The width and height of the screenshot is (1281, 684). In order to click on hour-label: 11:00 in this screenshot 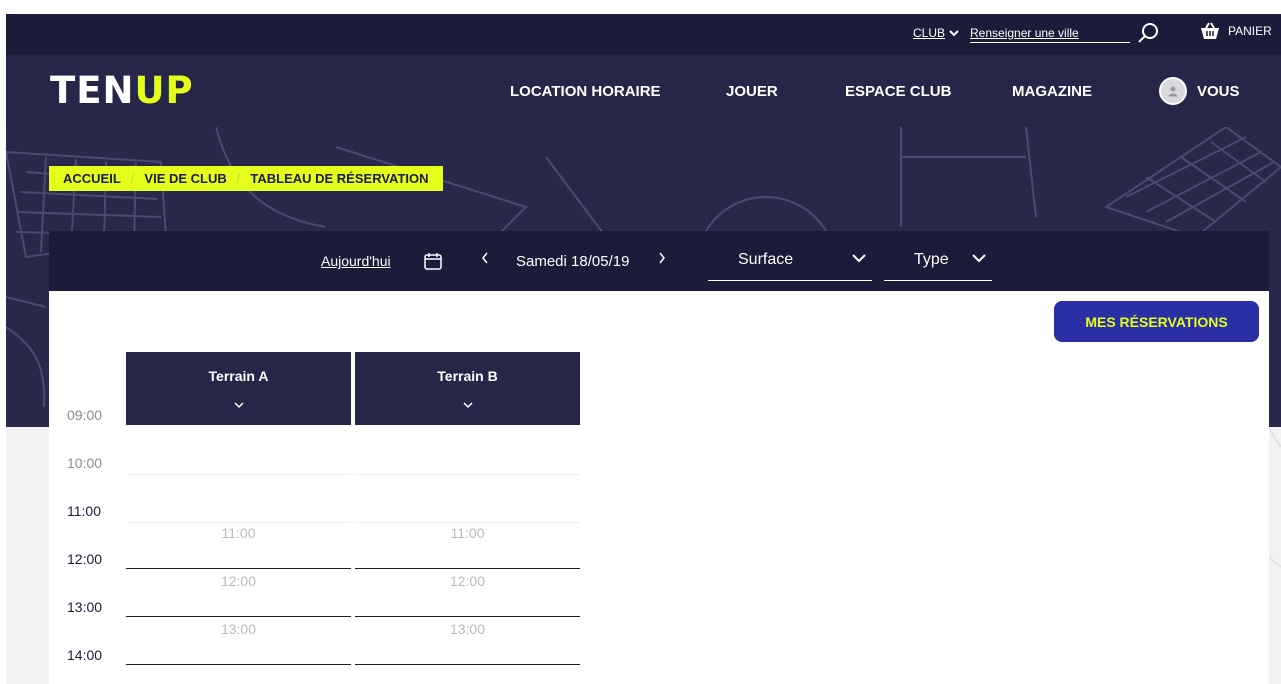, I will do `click(84, 511)`.